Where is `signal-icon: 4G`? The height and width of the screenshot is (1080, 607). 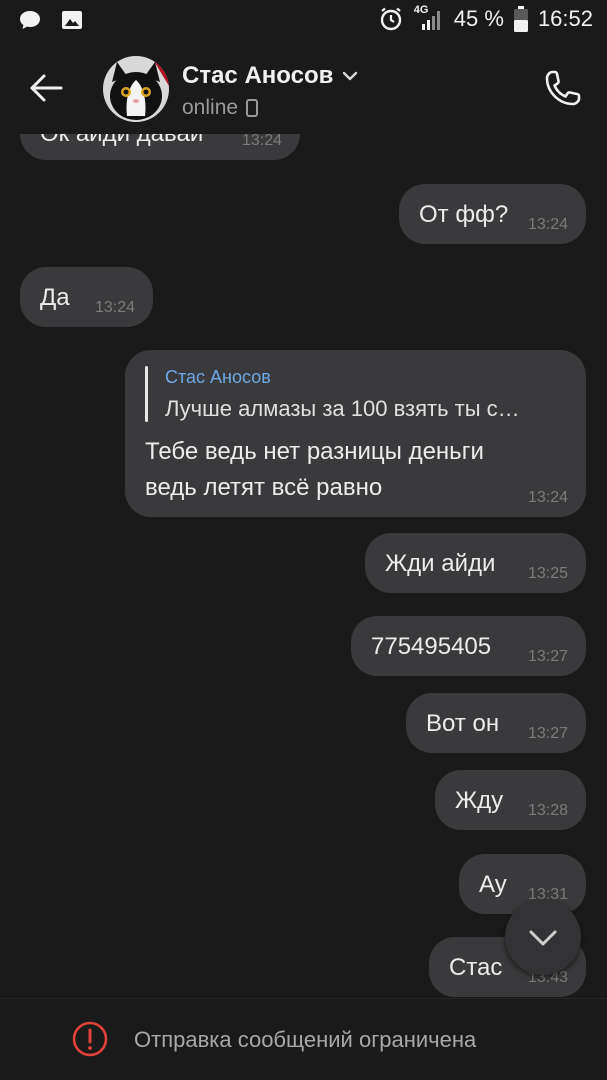 signal-icon: 4G is located at coordinates (429, 18).